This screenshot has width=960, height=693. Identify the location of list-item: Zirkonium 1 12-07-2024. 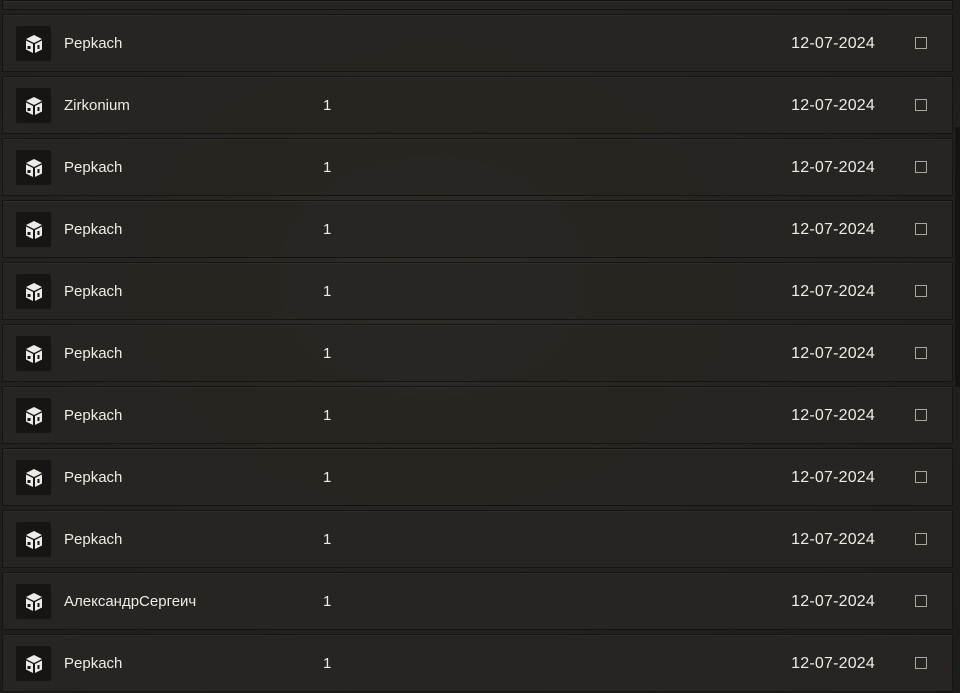
(477, 105).